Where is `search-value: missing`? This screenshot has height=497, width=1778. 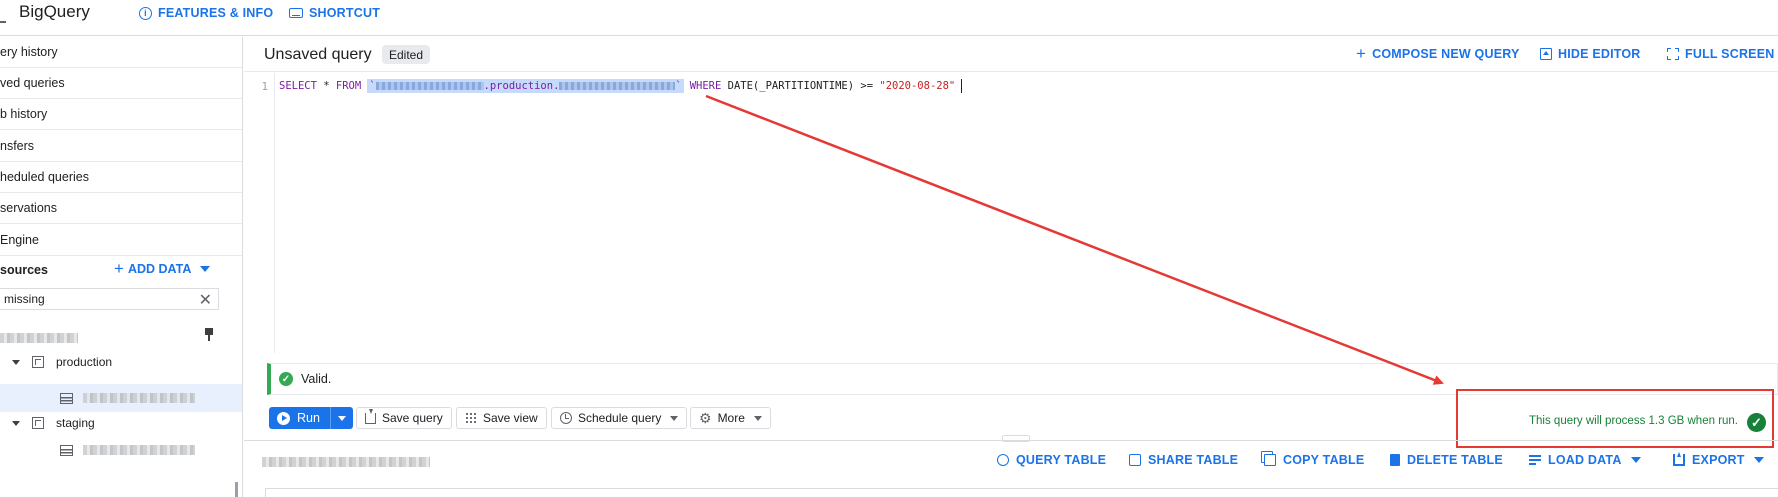 search-value: missing is located at coordinates (24, 299).